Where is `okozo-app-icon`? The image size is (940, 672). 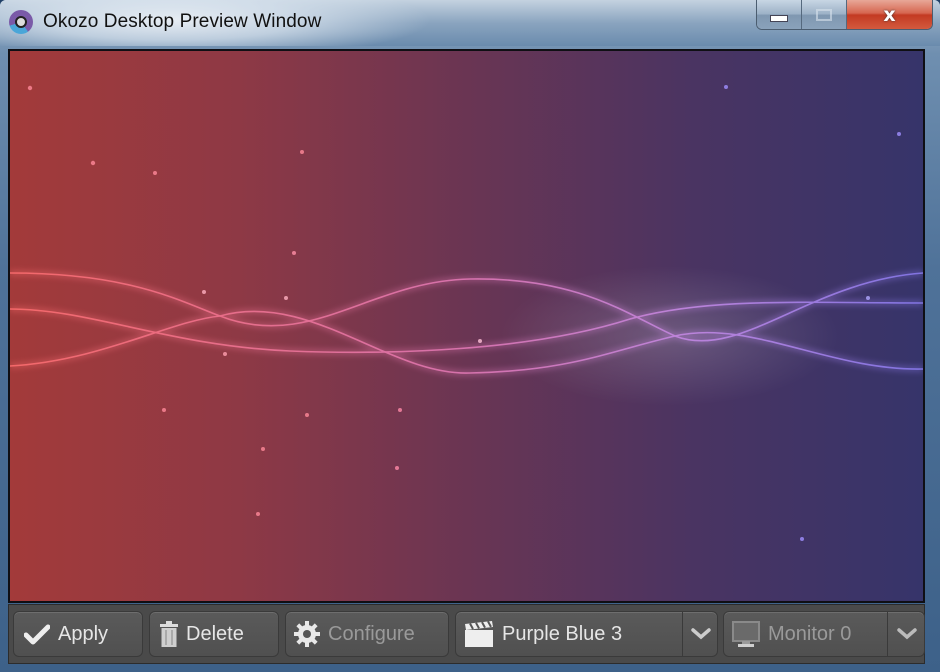 okozo-app-icon is located at coordinates (21, 22).